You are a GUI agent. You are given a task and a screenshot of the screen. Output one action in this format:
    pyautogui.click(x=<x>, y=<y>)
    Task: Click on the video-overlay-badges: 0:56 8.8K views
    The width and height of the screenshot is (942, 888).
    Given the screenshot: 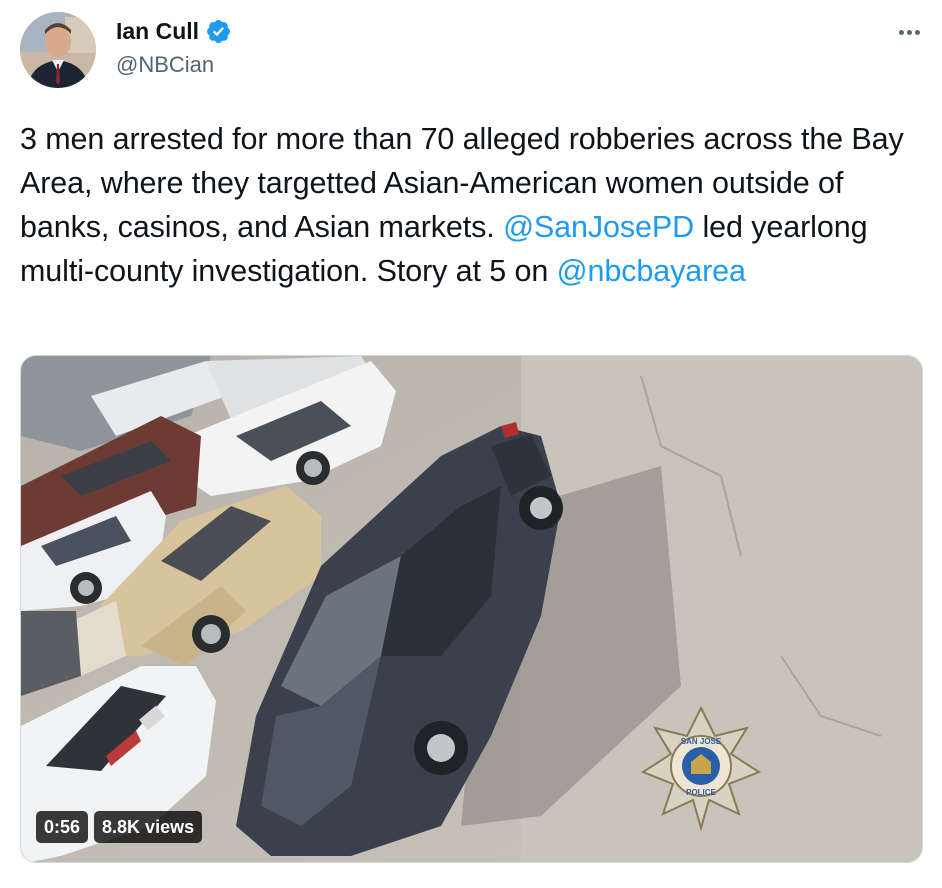 What is the action you would take?
    pyautogui.click(x=122, y=827)
    